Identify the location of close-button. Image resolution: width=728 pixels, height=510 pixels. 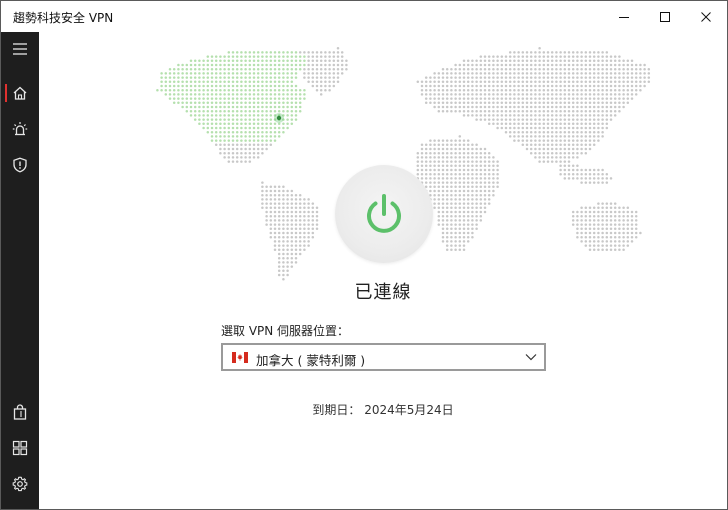
(705, 16).